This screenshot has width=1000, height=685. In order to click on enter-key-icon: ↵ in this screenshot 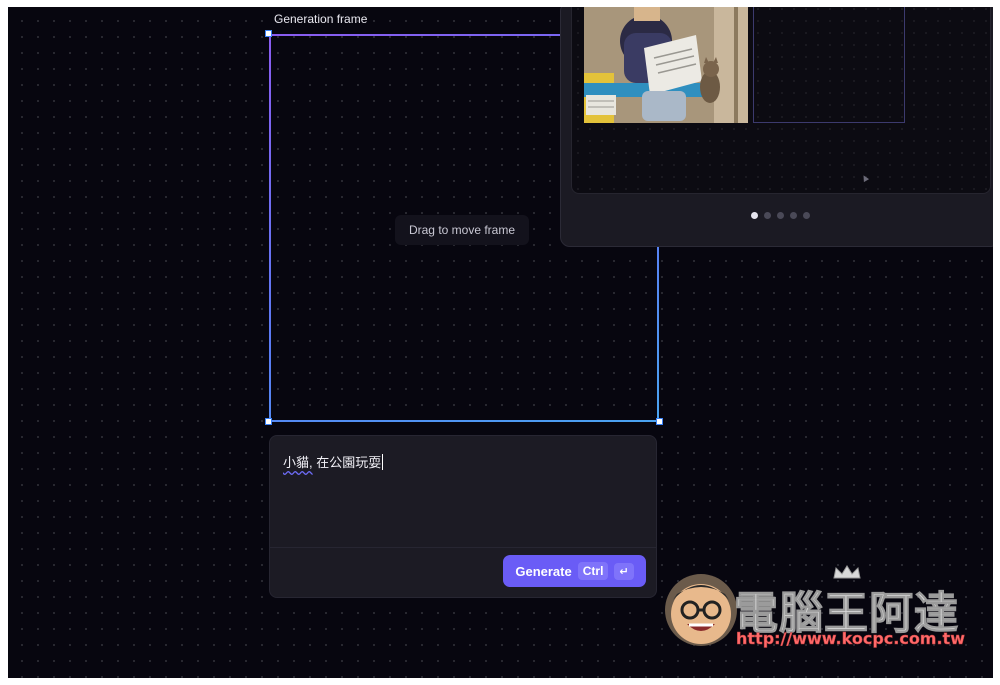, I will do `click(624, 571)`.